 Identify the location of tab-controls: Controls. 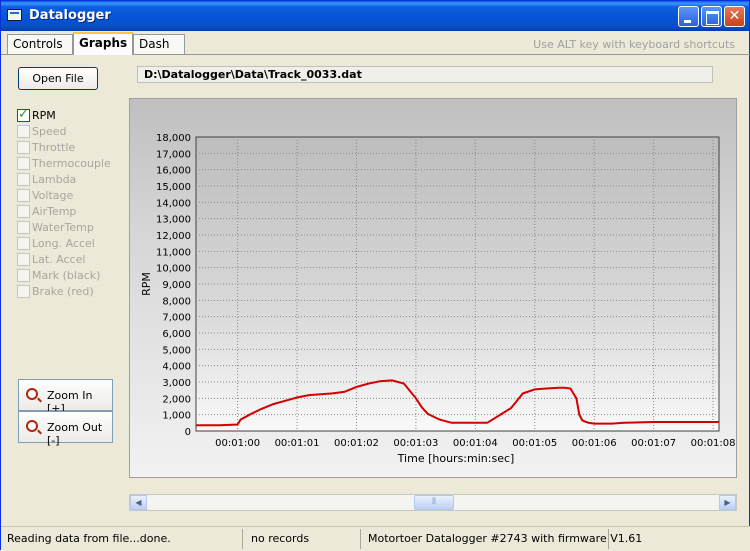
(40, 44).